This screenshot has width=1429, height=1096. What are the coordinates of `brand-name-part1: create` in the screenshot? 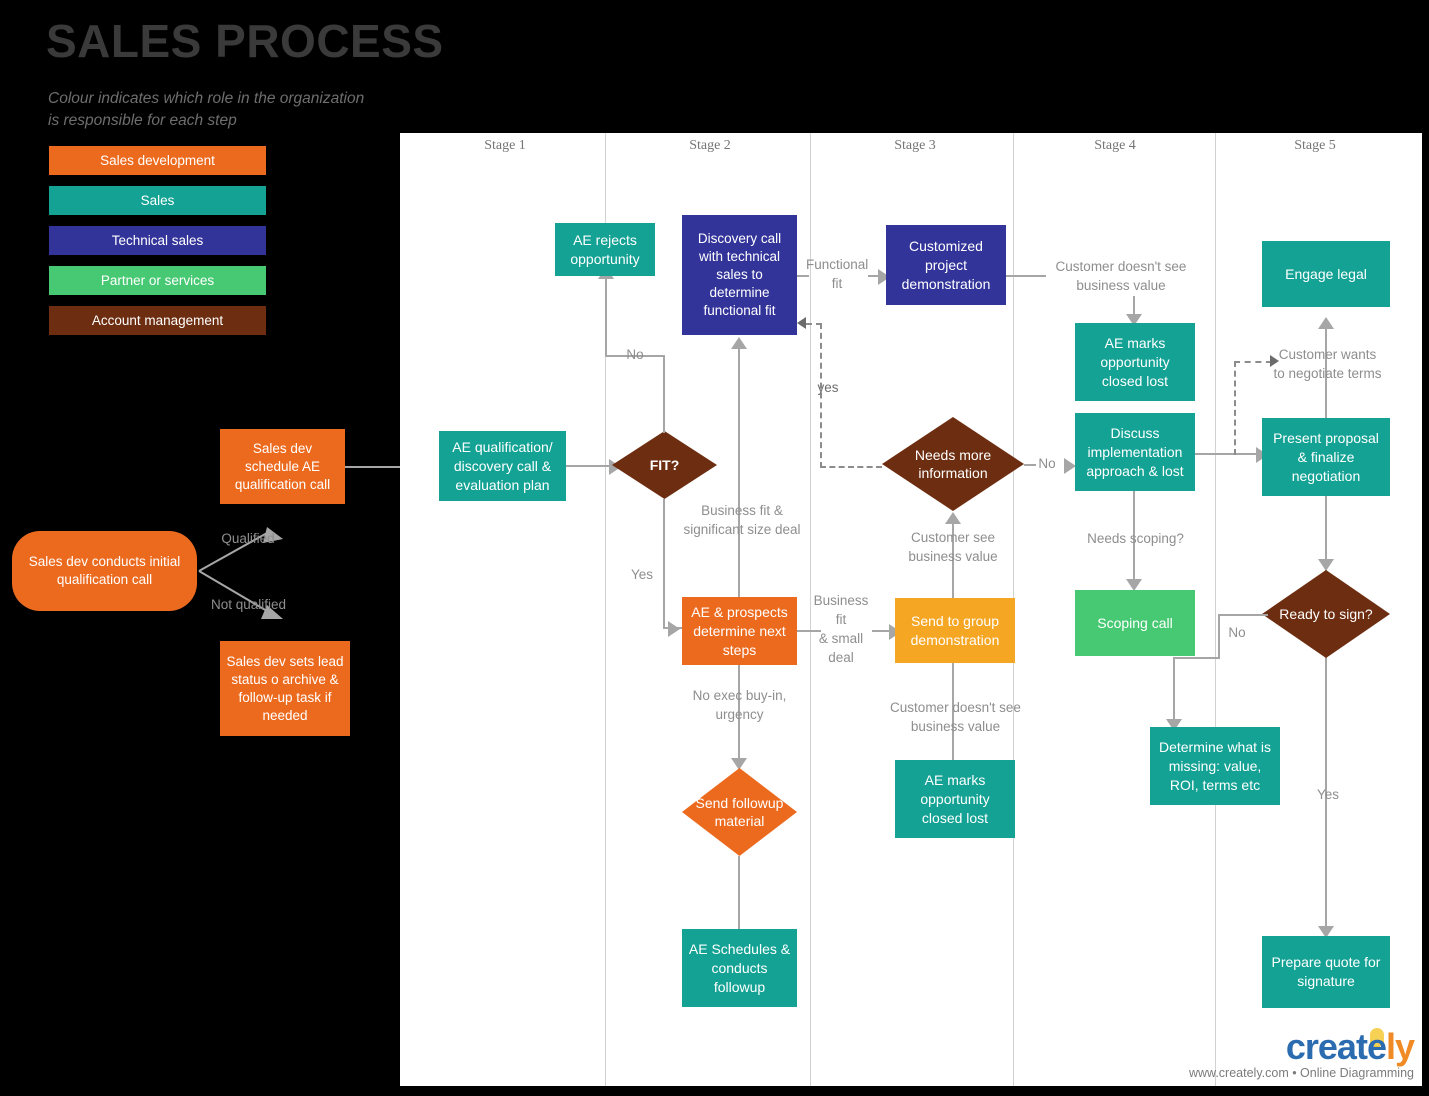 It's located at (1336, 1046).